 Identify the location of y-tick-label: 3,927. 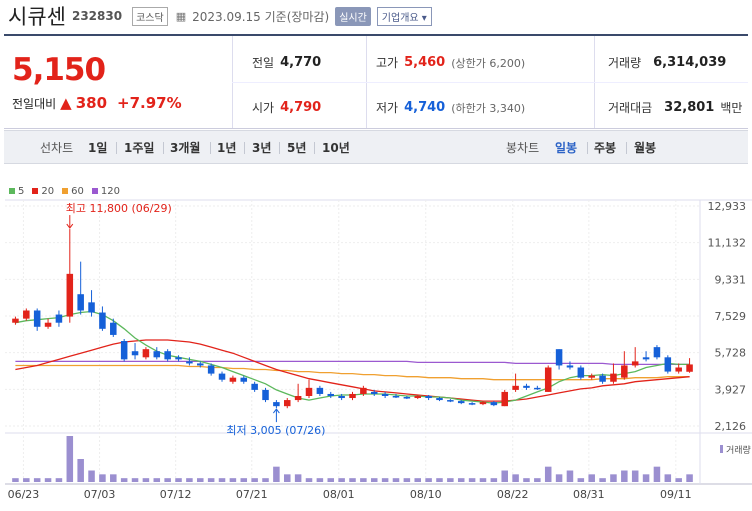
(731, 389).